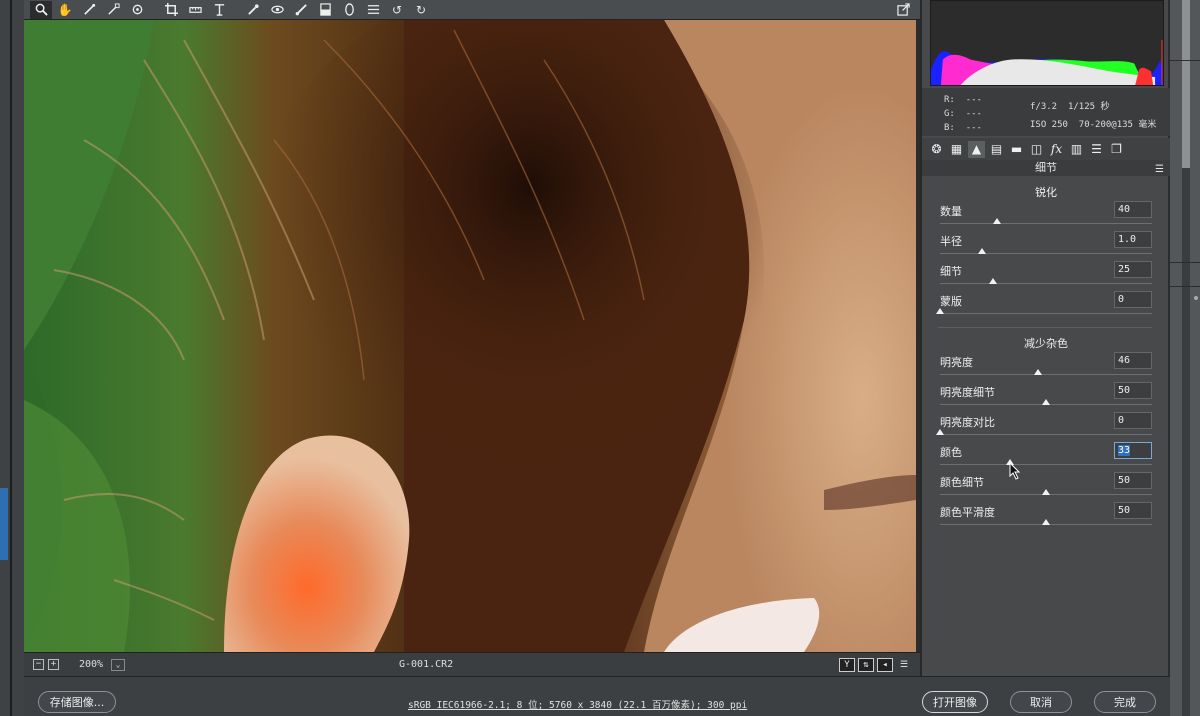 This screenshot has height=716, width=1200. I want to click on sharpen-title: 锐化, so click(1046, 192).